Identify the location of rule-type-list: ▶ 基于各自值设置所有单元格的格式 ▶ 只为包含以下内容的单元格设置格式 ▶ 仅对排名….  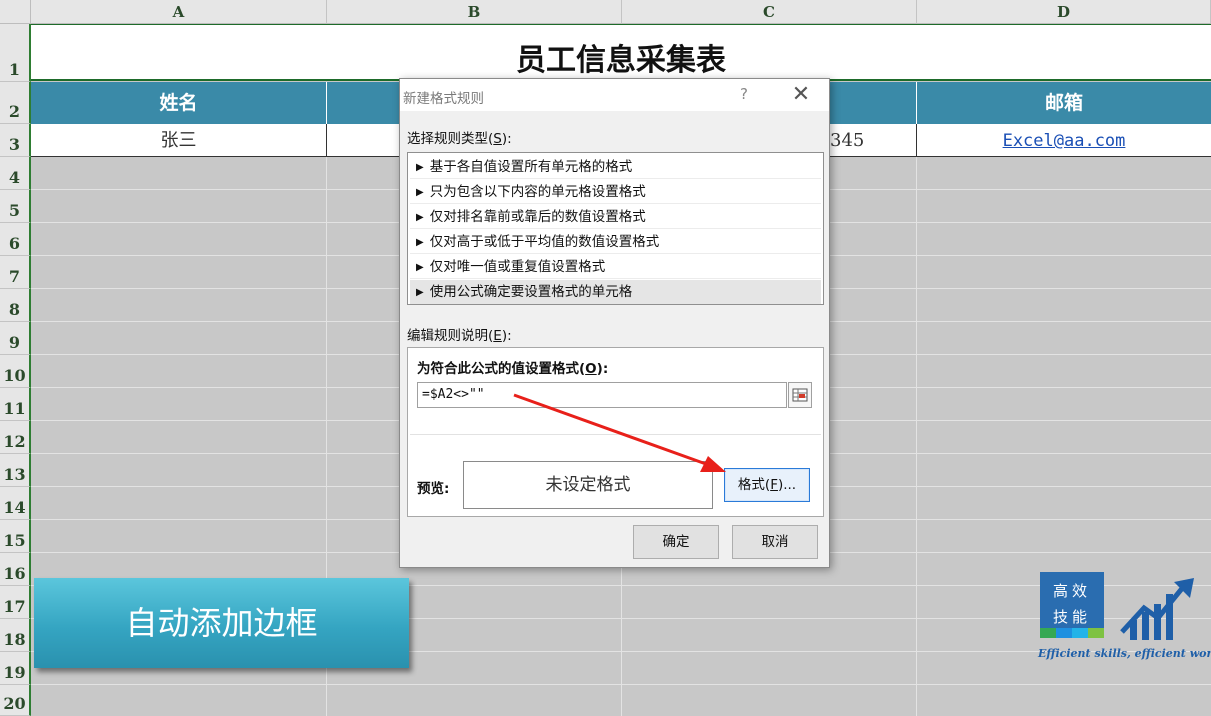
(615, 228).